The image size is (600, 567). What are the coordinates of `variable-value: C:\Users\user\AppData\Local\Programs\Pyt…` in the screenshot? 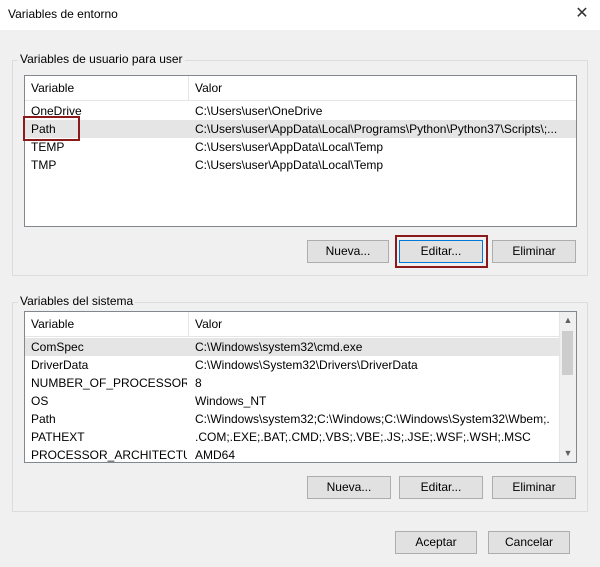 It's located at (376, 129).